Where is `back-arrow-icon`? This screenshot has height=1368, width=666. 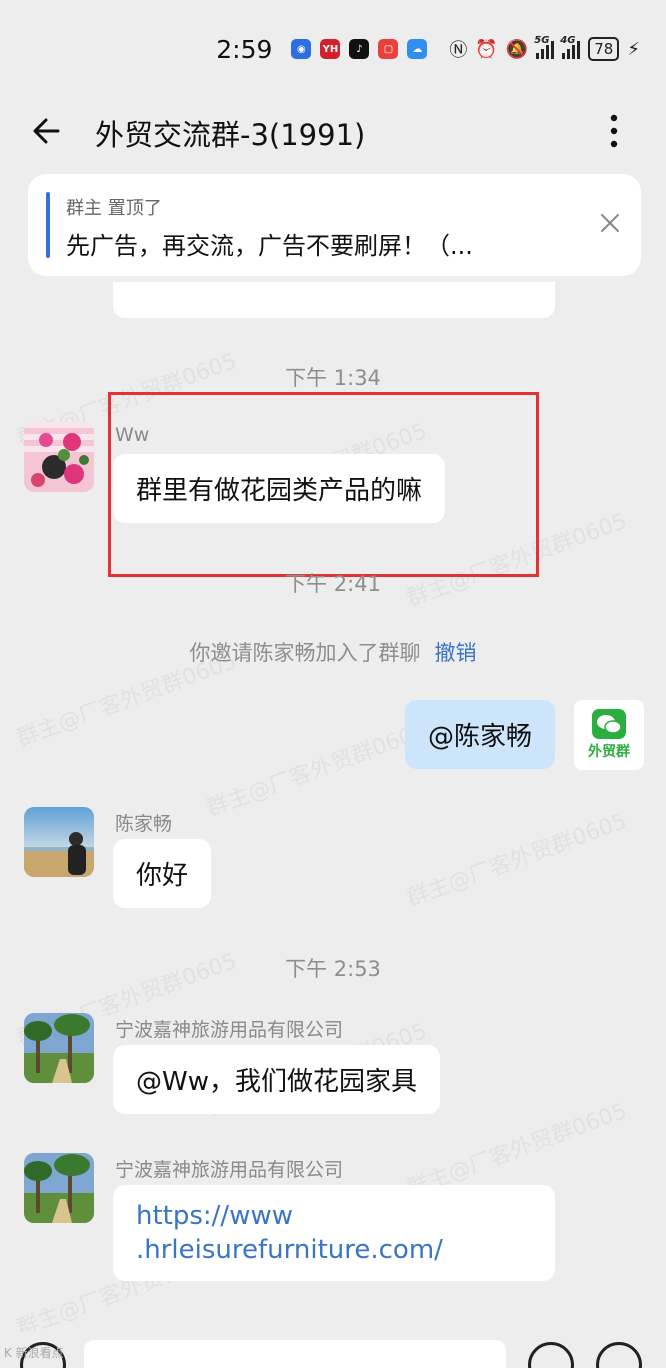
back-arrow-icon is located at coordinates (48, 131).